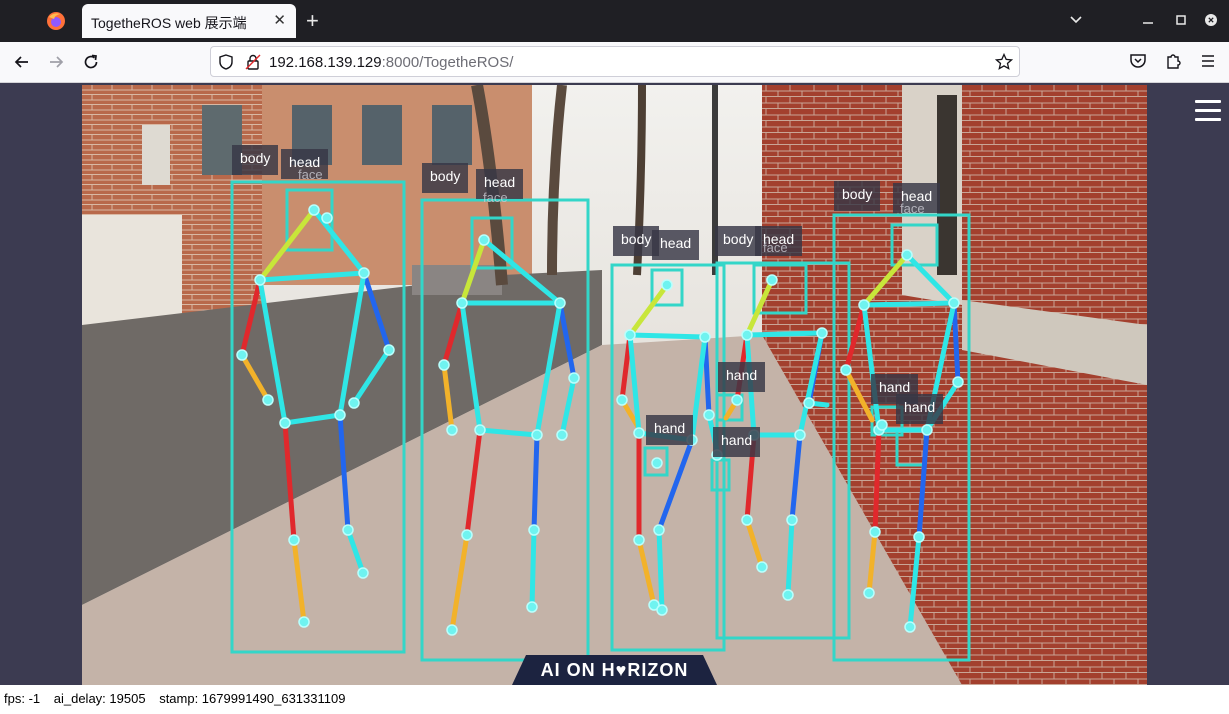  What do you see at coordinates (676, 245) in the screenshot?
I see `head-label: head` at bounding box center [676, 245].